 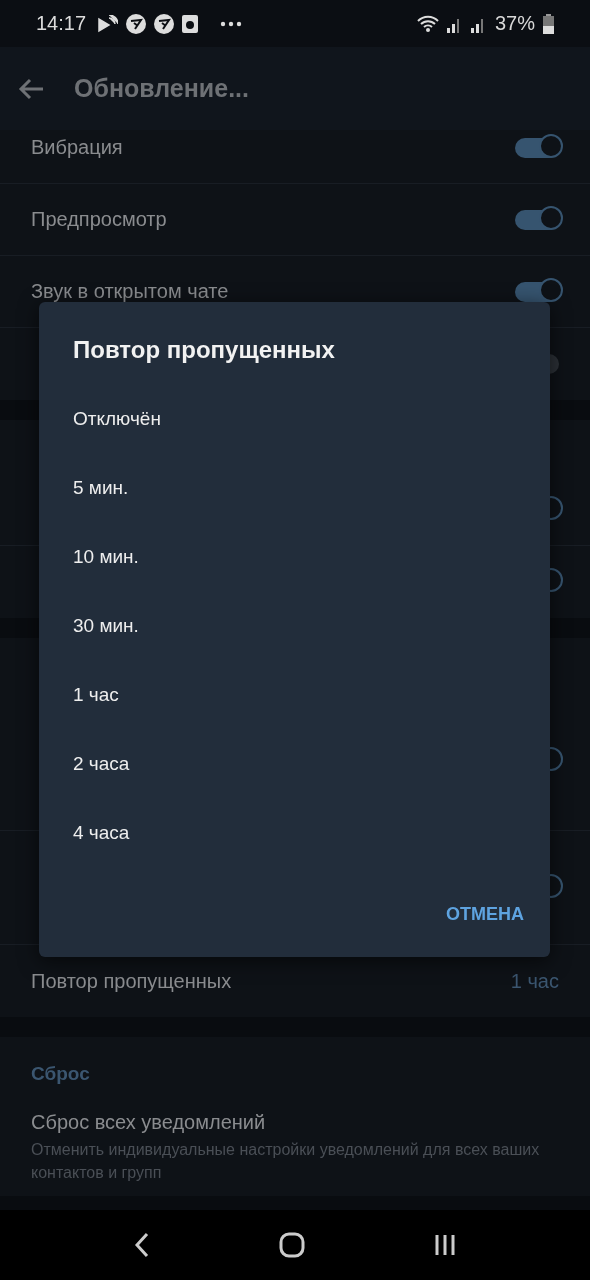 I want to click on setting-title: Сброс всех уведомлений, so click(x=295, y=1122).